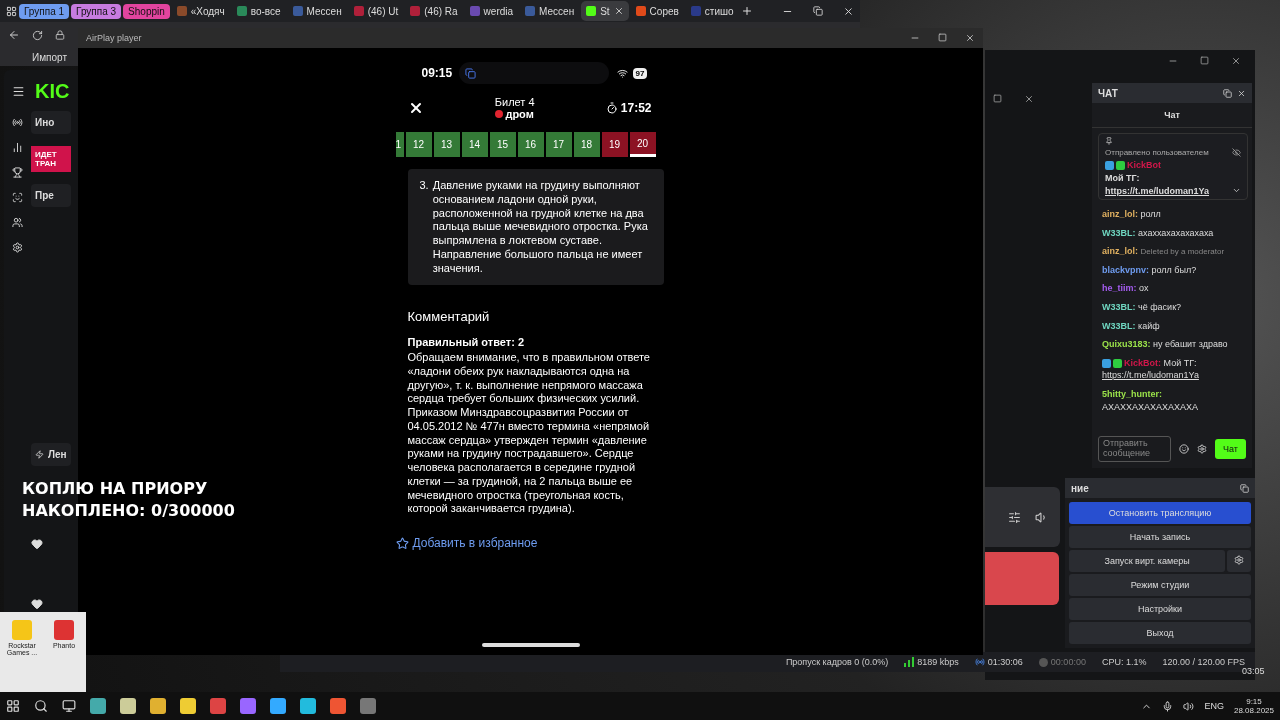 This screenshot has height=720, width=1280. Describe the element at coordinates (1135, 449) in the screenshot. I see `message-field: Отправить сообщение` at that location.